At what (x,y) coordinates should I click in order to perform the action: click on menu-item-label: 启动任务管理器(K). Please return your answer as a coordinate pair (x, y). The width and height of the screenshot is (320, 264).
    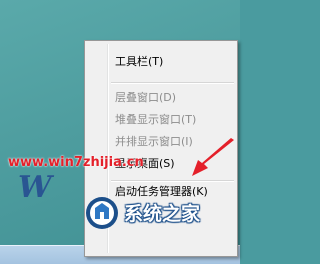
    Looking at the image, I should click on (161, 191).